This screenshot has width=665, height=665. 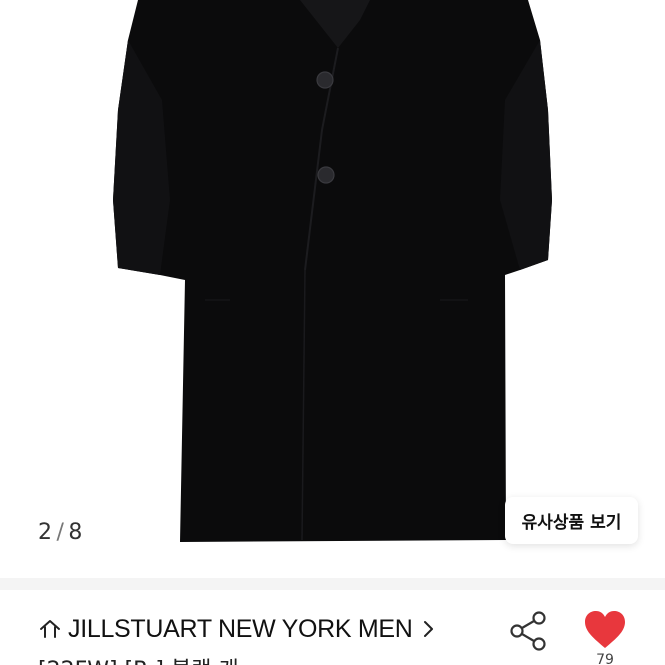 What do you see at coordinates (332, 584) in the screenshot?
I see `section-divider` at bounding box center [332, 584].